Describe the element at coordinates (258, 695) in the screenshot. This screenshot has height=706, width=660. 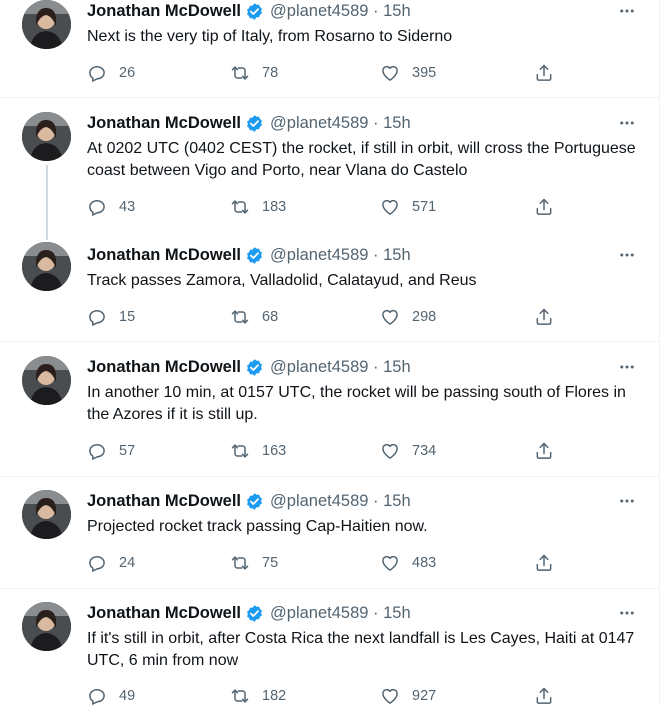
I see `retweet-button: 182` at that location.